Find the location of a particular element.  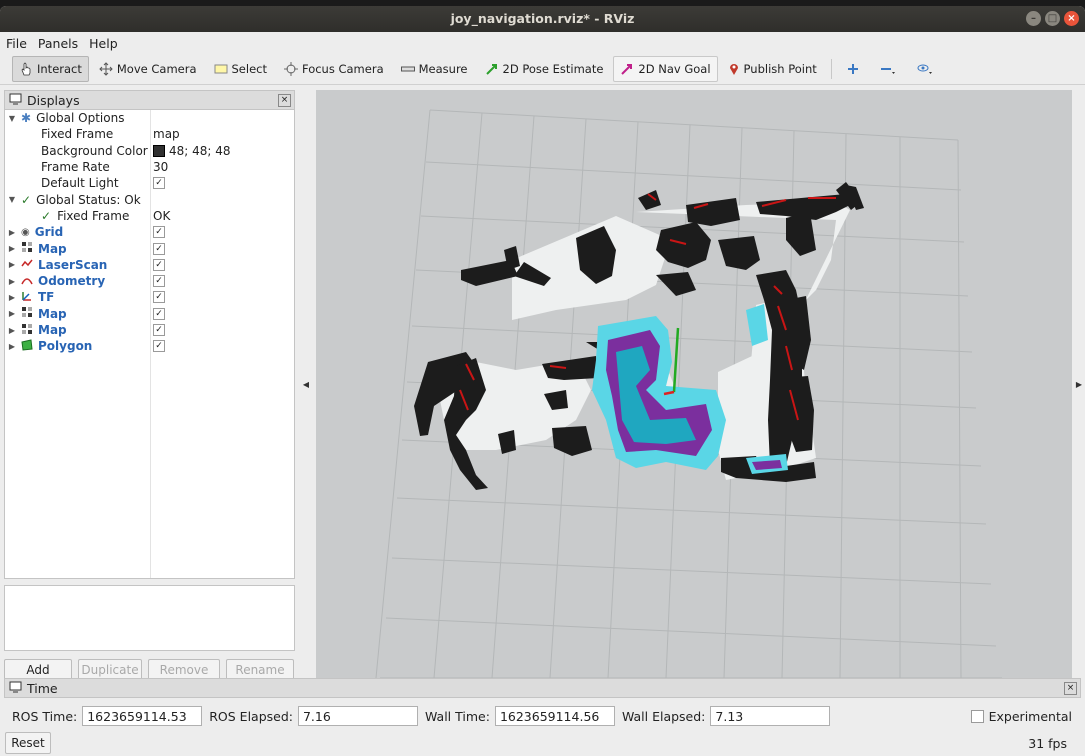

tree-row-frame-rate: Frame Rate 30 is located at coordinates (149, 167).